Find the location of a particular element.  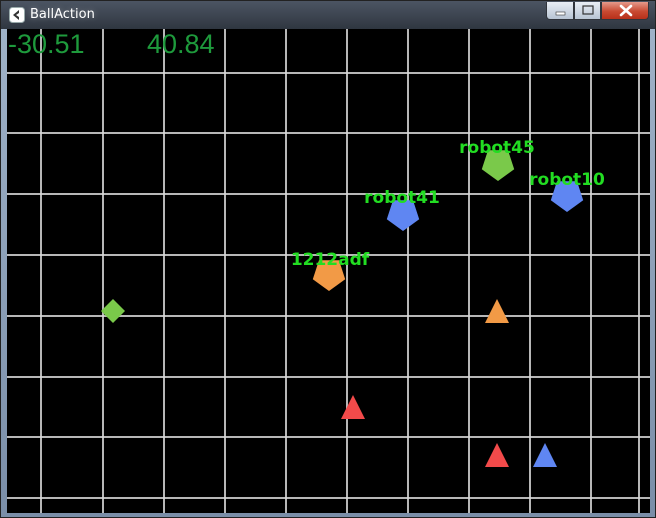

title-bar: BallAction is located at coordinates (328, 15).